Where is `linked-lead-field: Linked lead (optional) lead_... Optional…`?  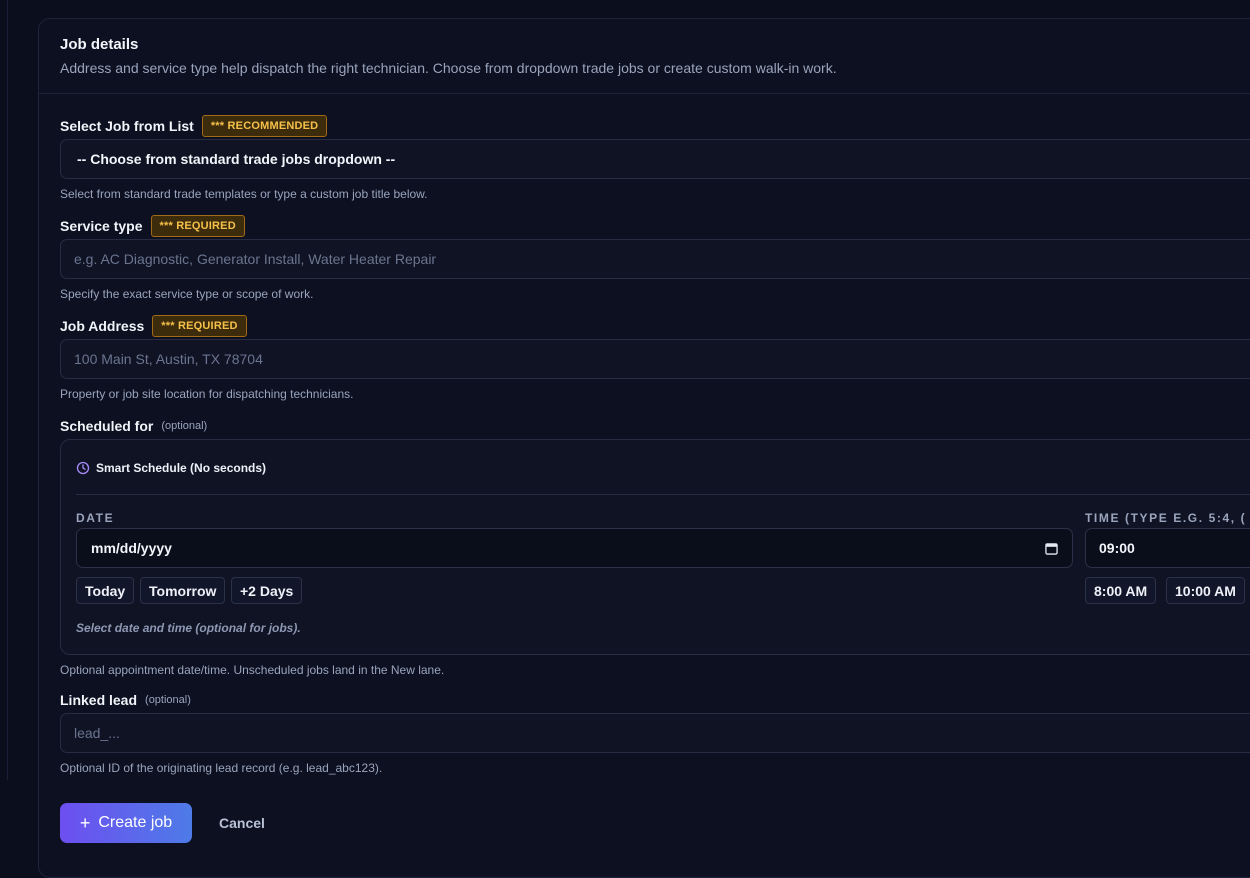
linked-lead-field: Linked lead (optional) lead_... Optional… is located at coordinates (655, 732).